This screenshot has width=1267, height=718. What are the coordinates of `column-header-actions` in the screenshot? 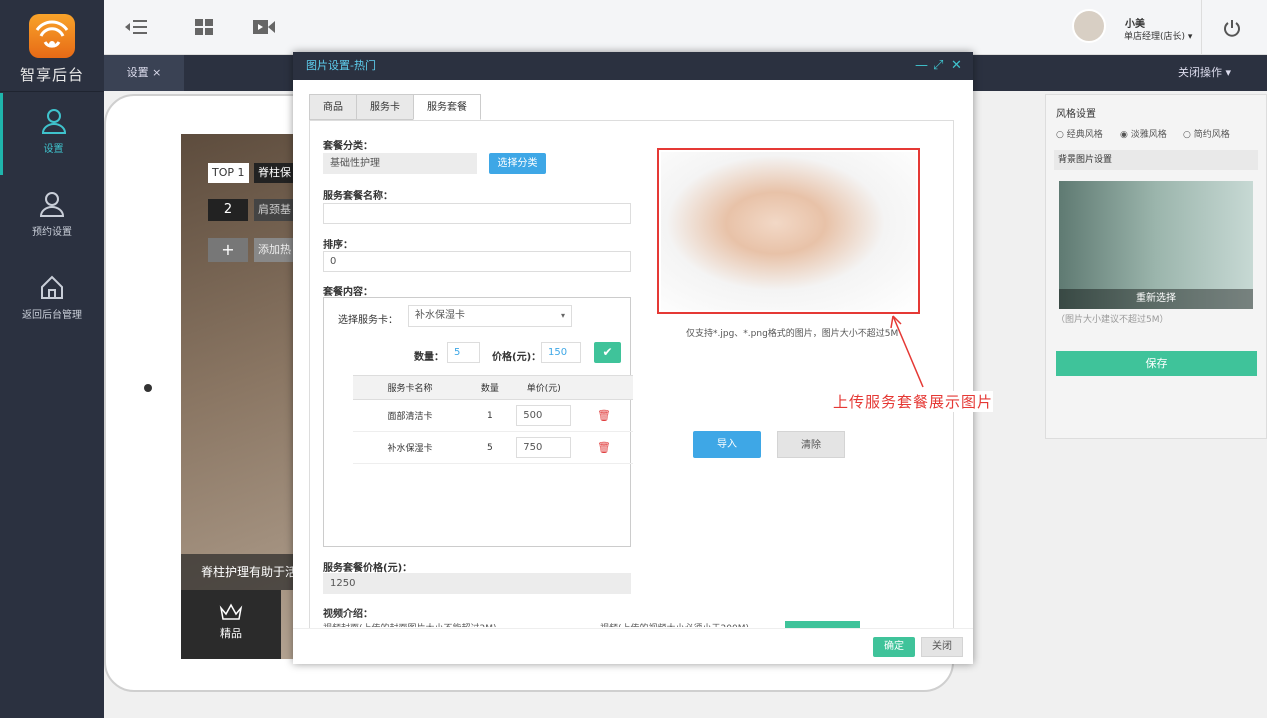 It's located at (603, 387).